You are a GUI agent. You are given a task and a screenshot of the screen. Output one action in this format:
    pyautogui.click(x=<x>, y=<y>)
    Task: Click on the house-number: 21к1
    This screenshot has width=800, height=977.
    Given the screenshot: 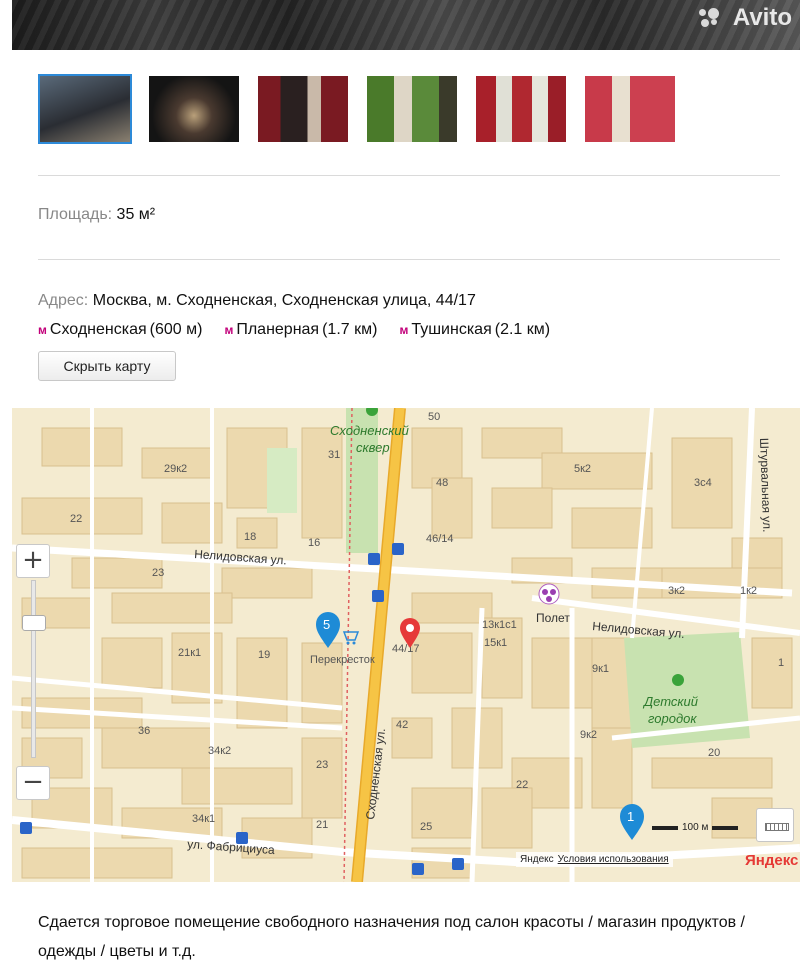 What is the action you would take?
    pyautogui.click(x=189, y=653)
    